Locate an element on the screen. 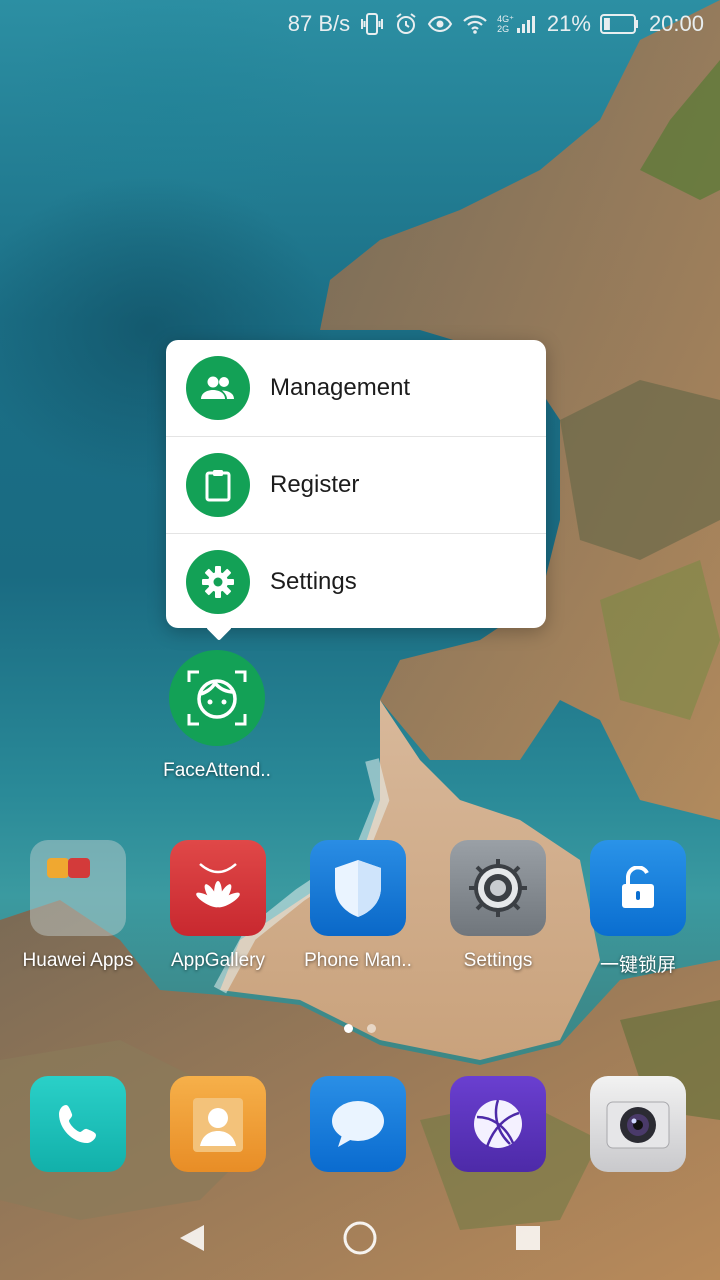 The height and width of the screenshot is (1280, 720). contacts-icon is located at coordinates (218, 1124).